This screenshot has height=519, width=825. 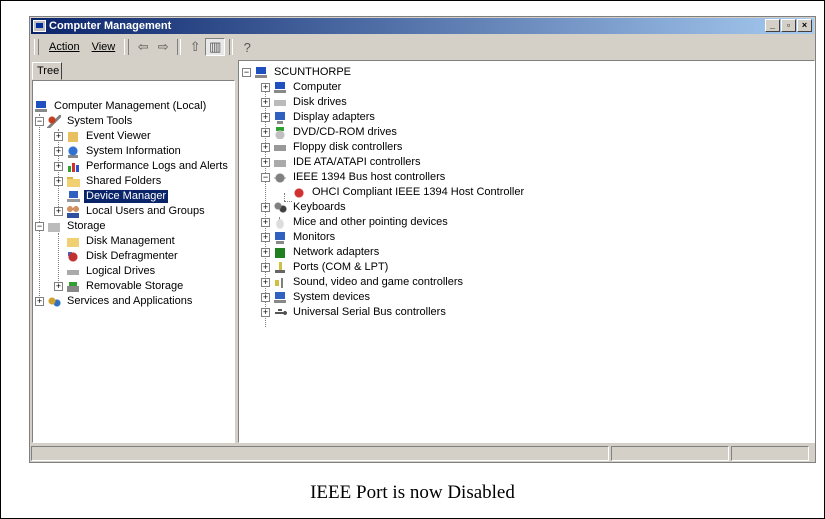 I want to click on tree-label: Device Manager, so click(x=126, y=196).